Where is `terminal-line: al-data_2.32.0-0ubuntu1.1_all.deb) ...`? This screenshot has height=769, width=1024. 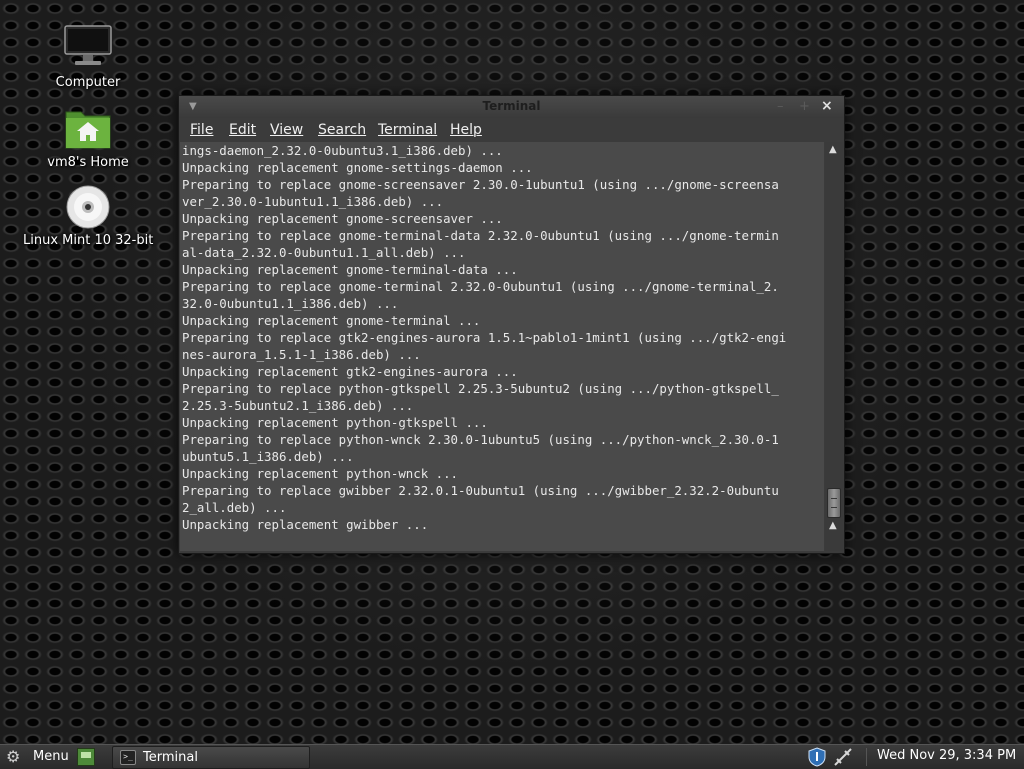 terminal-line: al-data_2.32.0-0ubuntu1.1_all.deb) ... is located at coordinates (324, 252).